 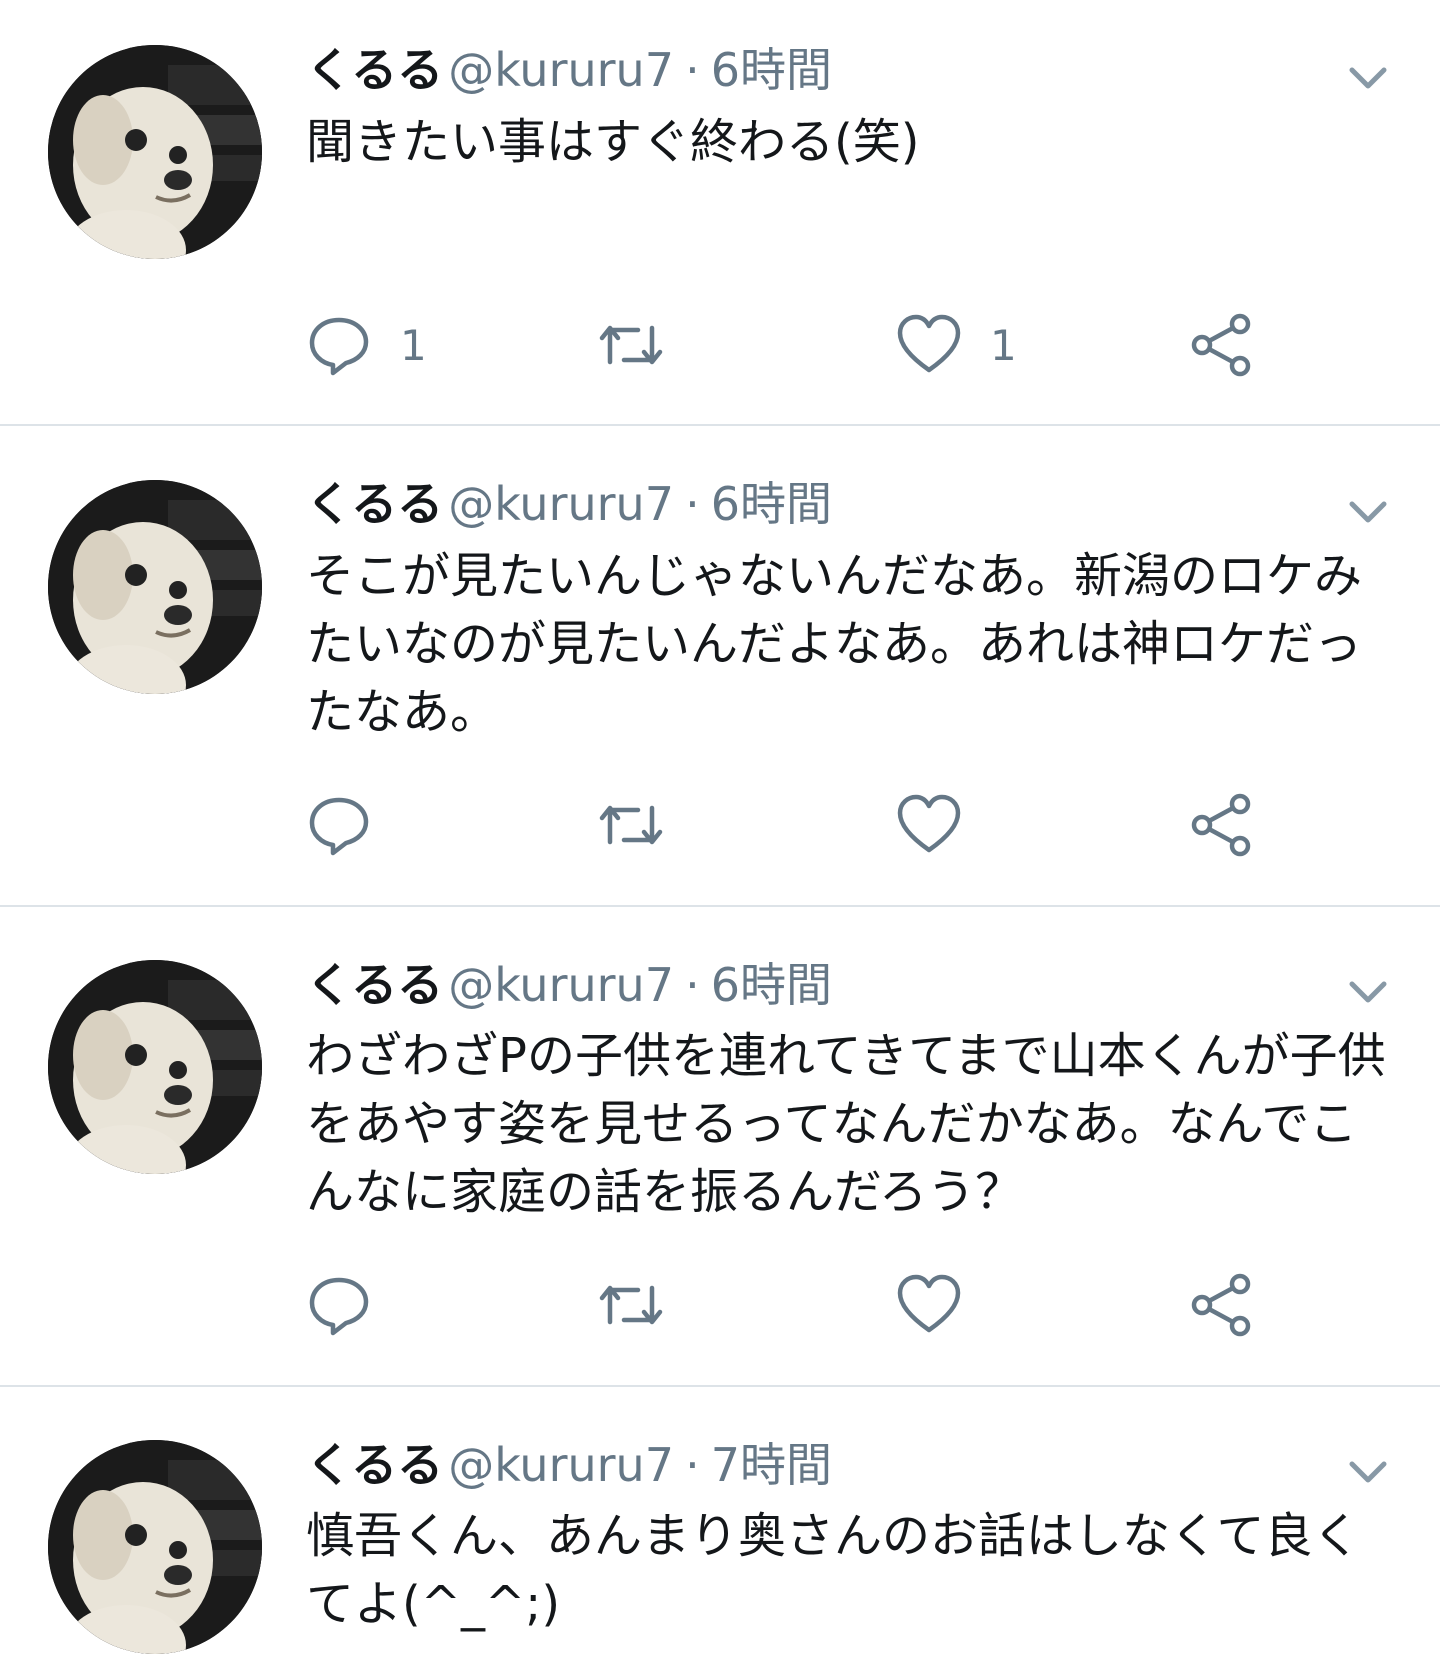 I want to click on reply-button: 1, so click(x=366, y=345).